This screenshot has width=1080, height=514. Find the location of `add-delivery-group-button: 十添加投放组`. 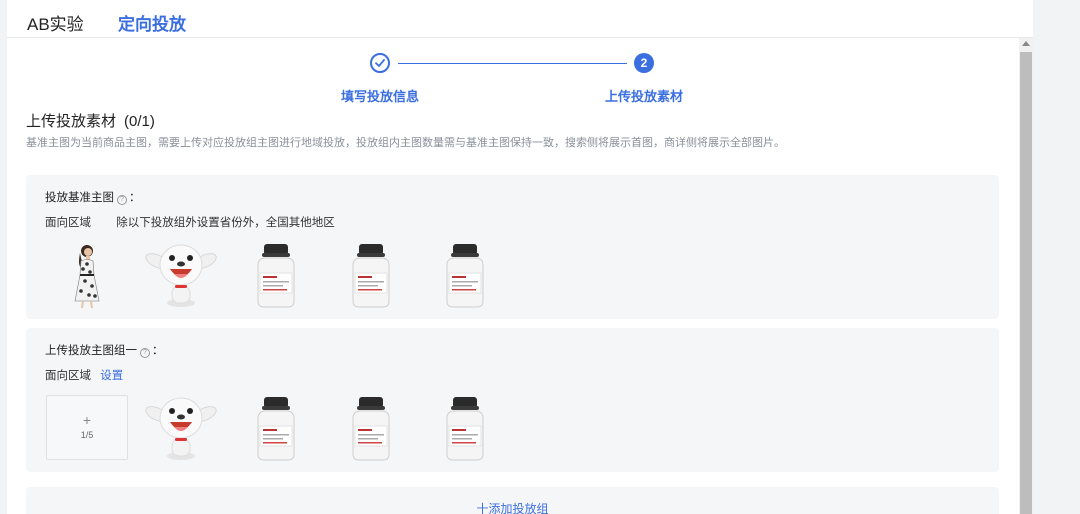

add-delivery-group-button: 十添加投放组 is located at coordinates (512, 507).